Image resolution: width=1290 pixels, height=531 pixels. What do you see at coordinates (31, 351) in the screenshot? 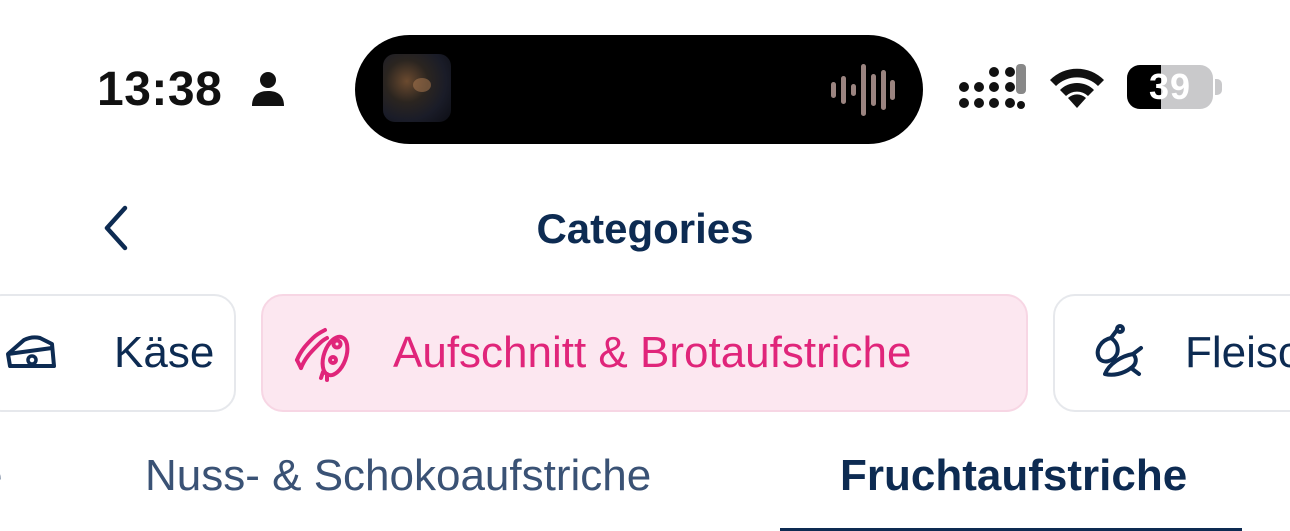
I see `cheese-icon` at bounding box center [31, 351].